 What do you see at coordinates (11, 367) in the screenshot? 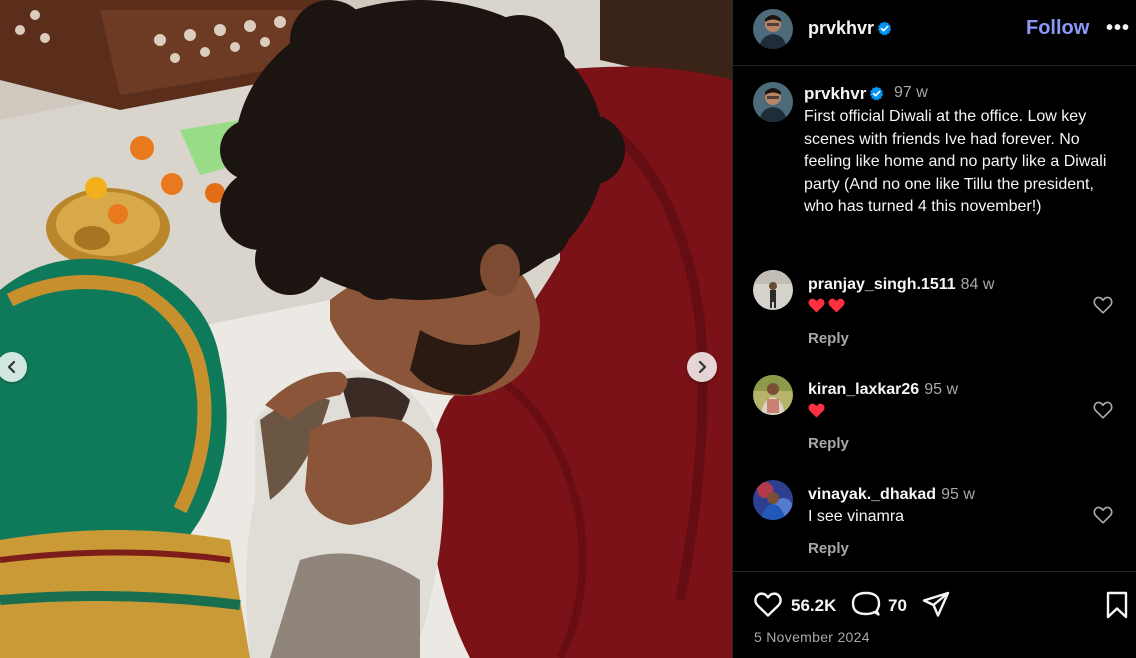
I see `chevron-left-icon` at bounding box center [11, 367].